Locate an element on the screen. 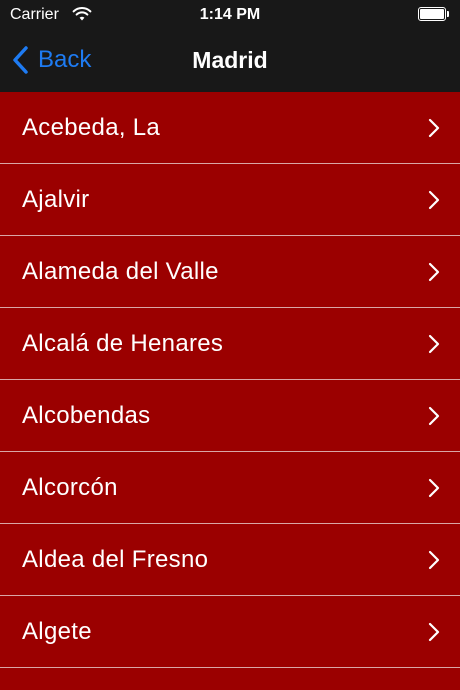 The height and width of the screenshot is (690, 460). list-item: Alcobendas is located at coordinates (230, 416).